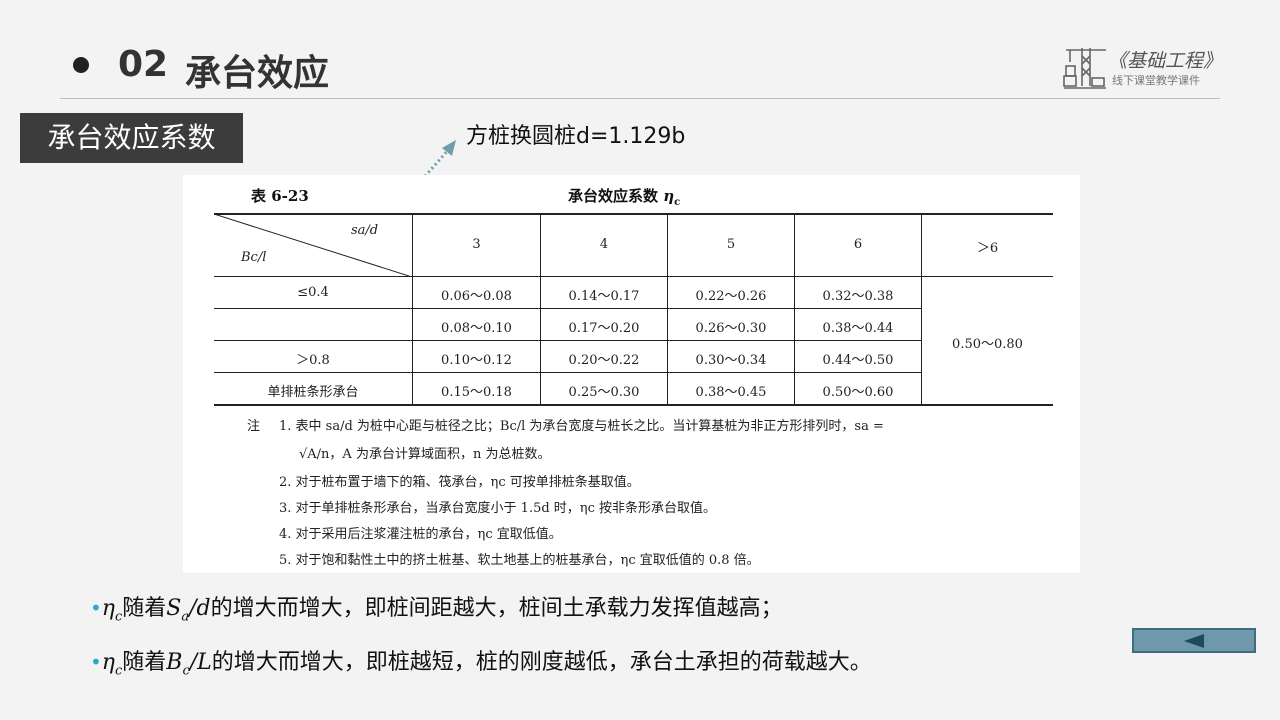 This screenshot has width=1280, height=720. What do you see at coordinates (1156, 80) in the screenshot?
I see `logo-subtitle: 线下课堂教学课件` at bounding box center [1156, 80].